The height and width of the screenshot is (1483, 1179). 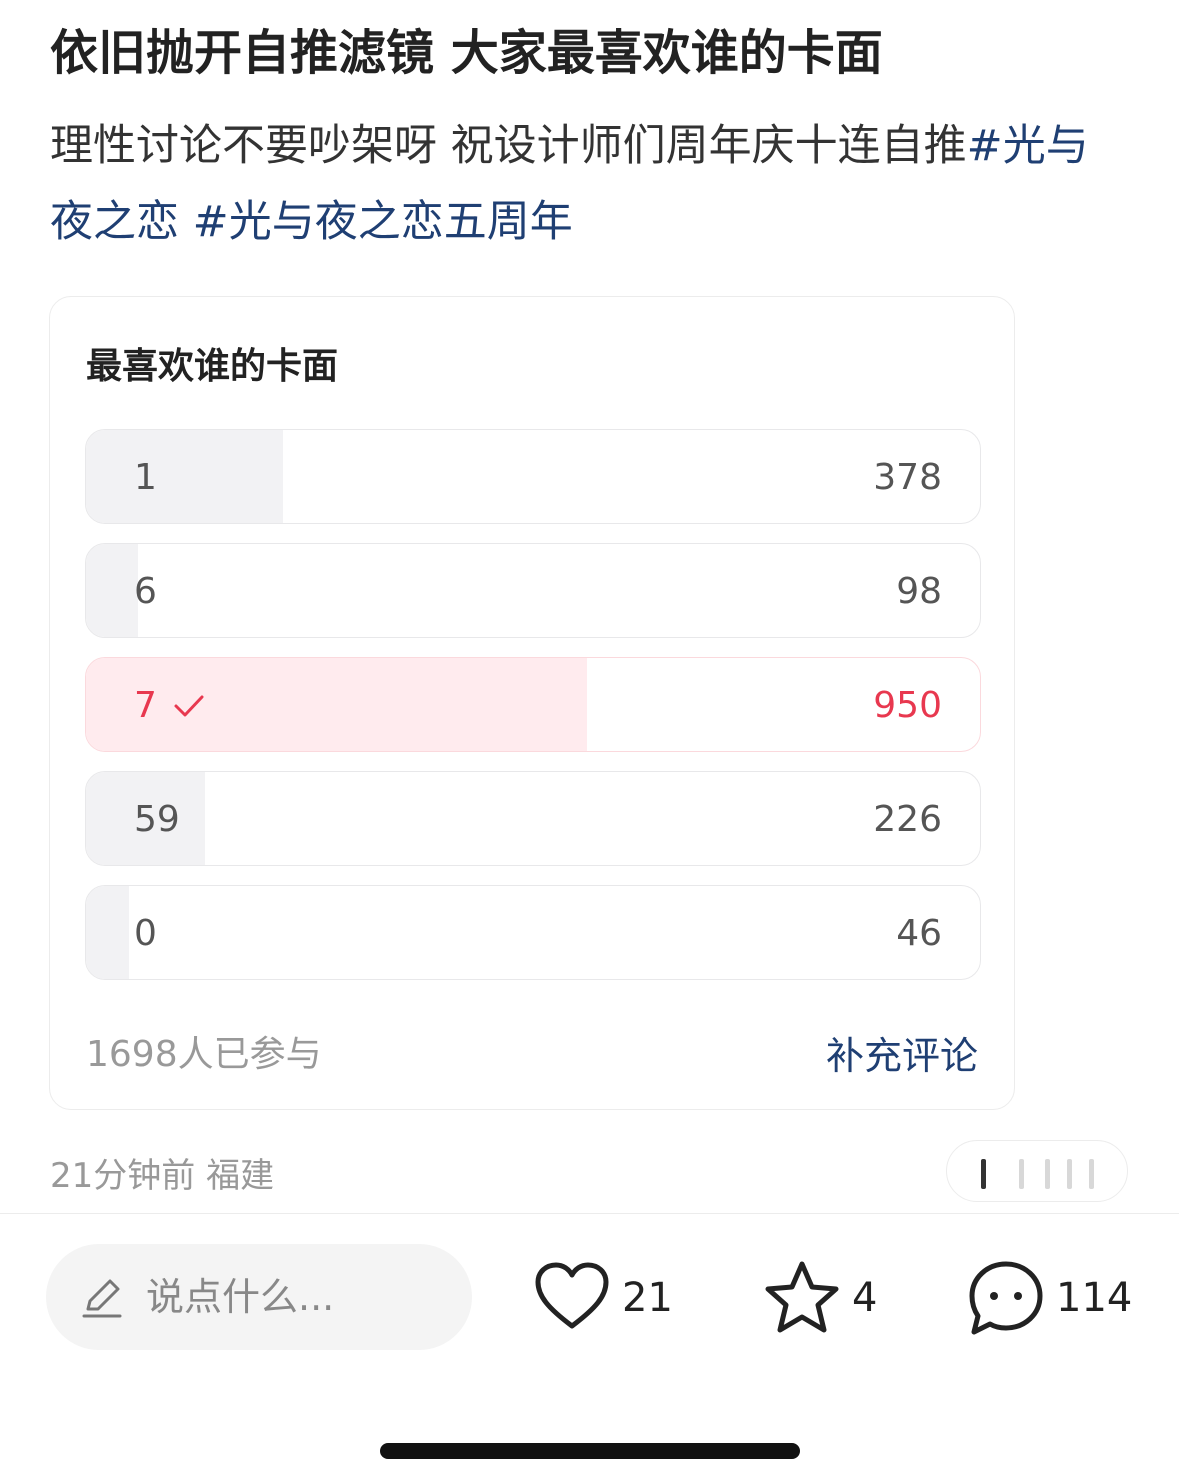 What do you see at coordinates (508, 146) in the screenshot?
I see `description-text: 理性讨论不要吵架呀 祝设计师们周年庆十连自推` at bounding box center [508, 146].